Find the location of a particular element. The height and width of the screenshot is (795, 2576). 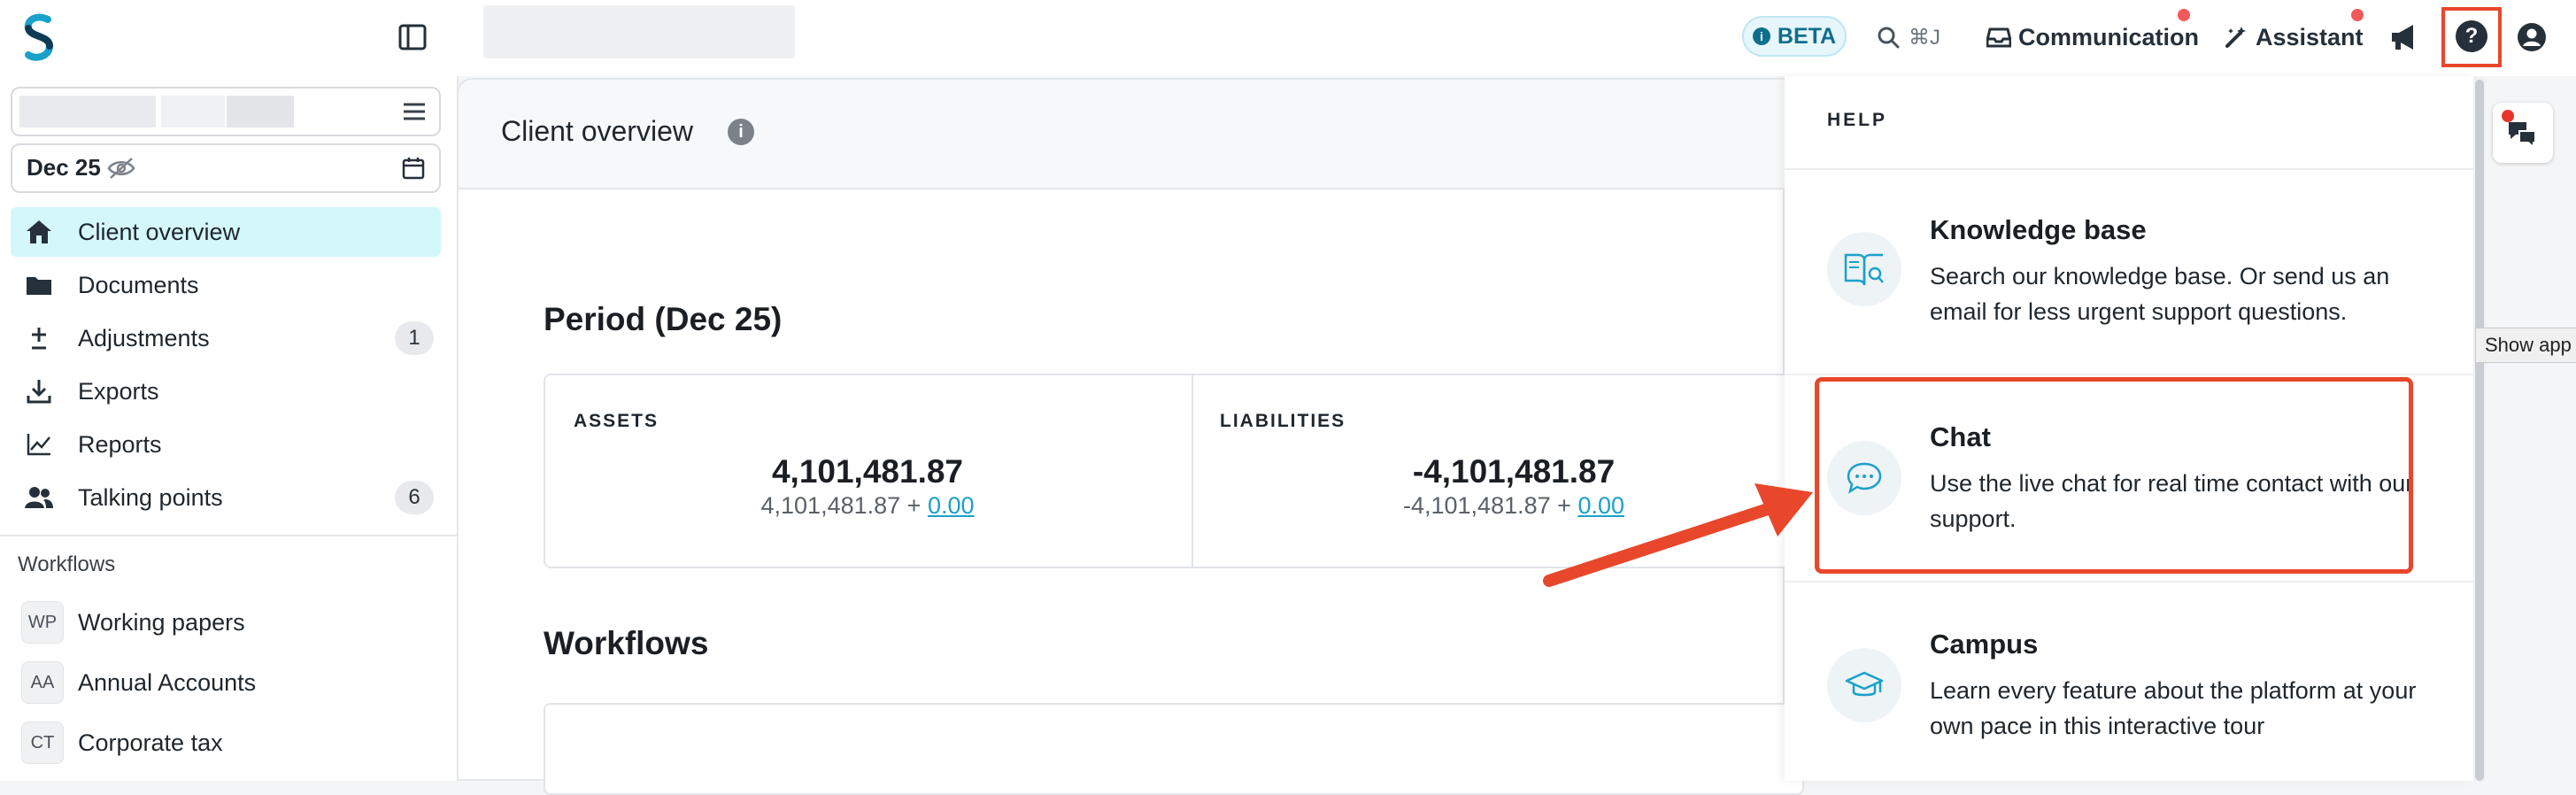

assistant-button: Assistant is located at coordinates (2294, 37).